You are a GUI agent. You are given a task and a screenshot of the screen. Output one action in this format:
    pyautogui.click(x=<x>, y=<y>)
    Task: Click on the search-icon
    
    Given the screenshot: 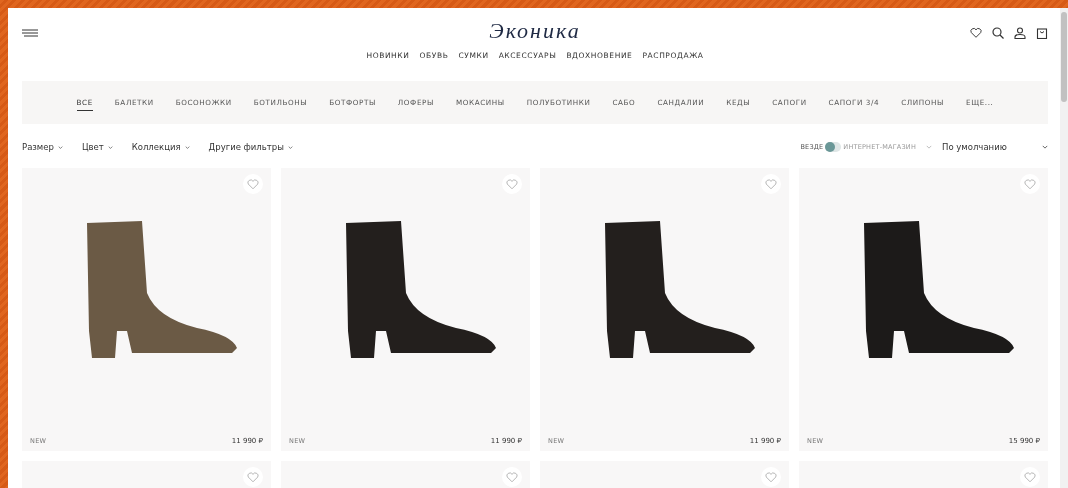 What is the action you would take?
    pyautogui.click(x=998, y=33)
    